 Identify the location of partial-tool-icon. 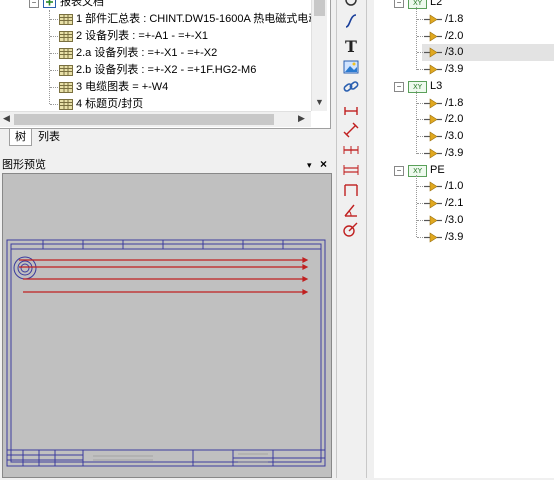
(351, 3).